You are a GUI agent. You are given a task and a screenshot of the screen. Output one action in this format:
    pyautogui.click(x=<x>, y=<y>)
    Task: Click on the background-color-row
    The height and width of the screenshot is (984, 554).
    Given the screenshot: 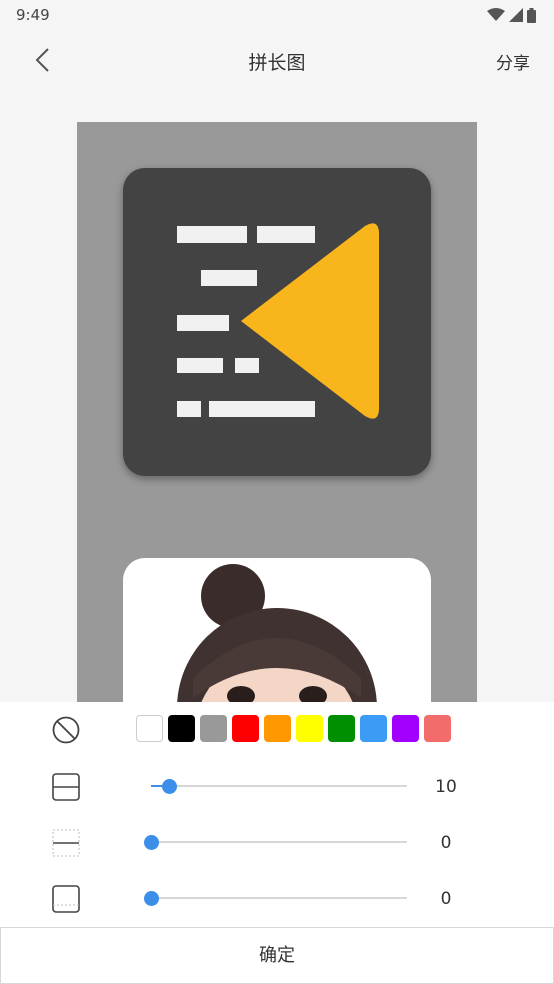 What is the action you would take?
    pyautogui.click(x=277, y=730)
    